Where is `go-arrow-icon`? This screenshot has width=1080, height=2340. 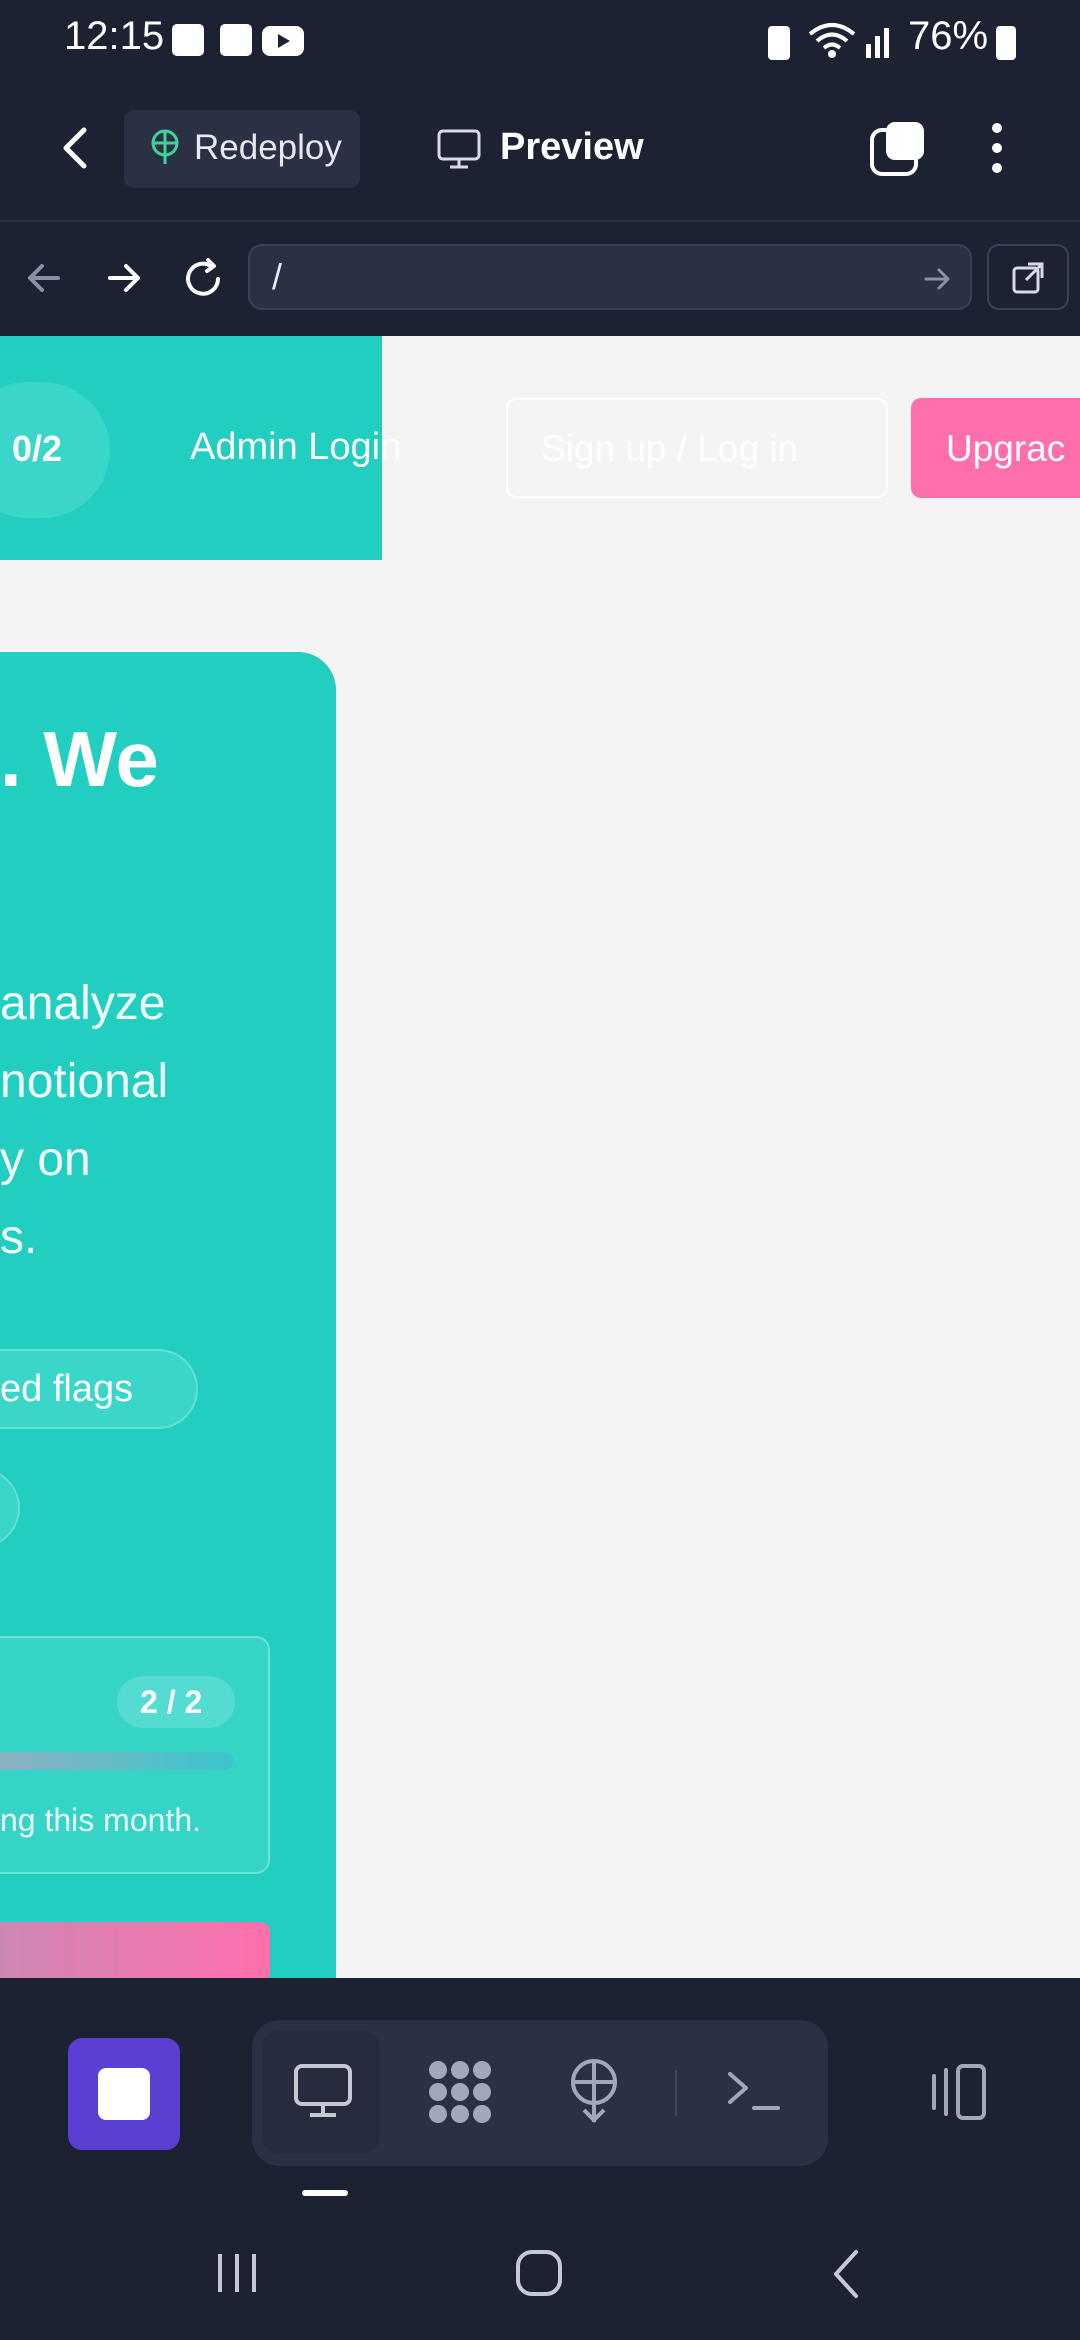
go-arrow-icon is located at coordinates (937, 279).